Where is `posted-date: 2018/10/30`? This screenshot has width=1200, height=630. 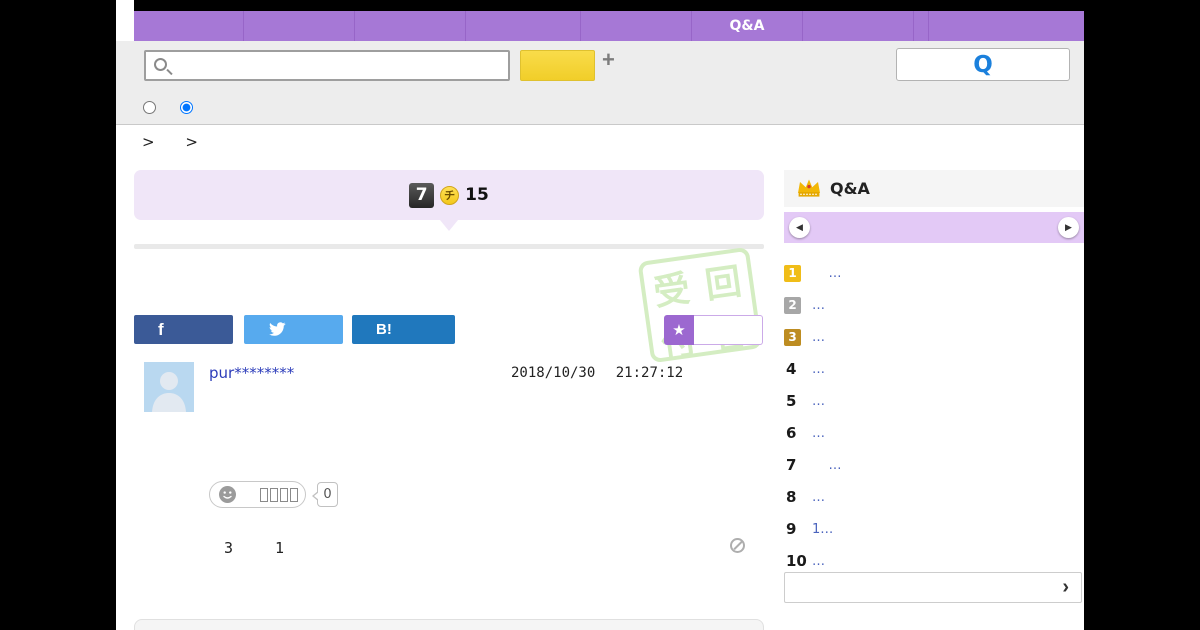
posted-date: 2018/10/30 is located at coordinates (553, 373).